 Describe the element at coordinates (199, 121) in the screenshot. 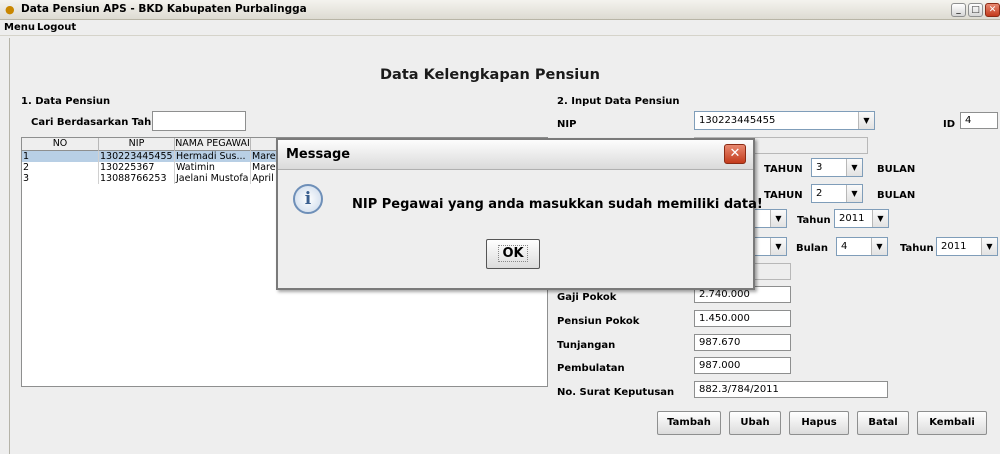

I see `search-year-input` at that location.